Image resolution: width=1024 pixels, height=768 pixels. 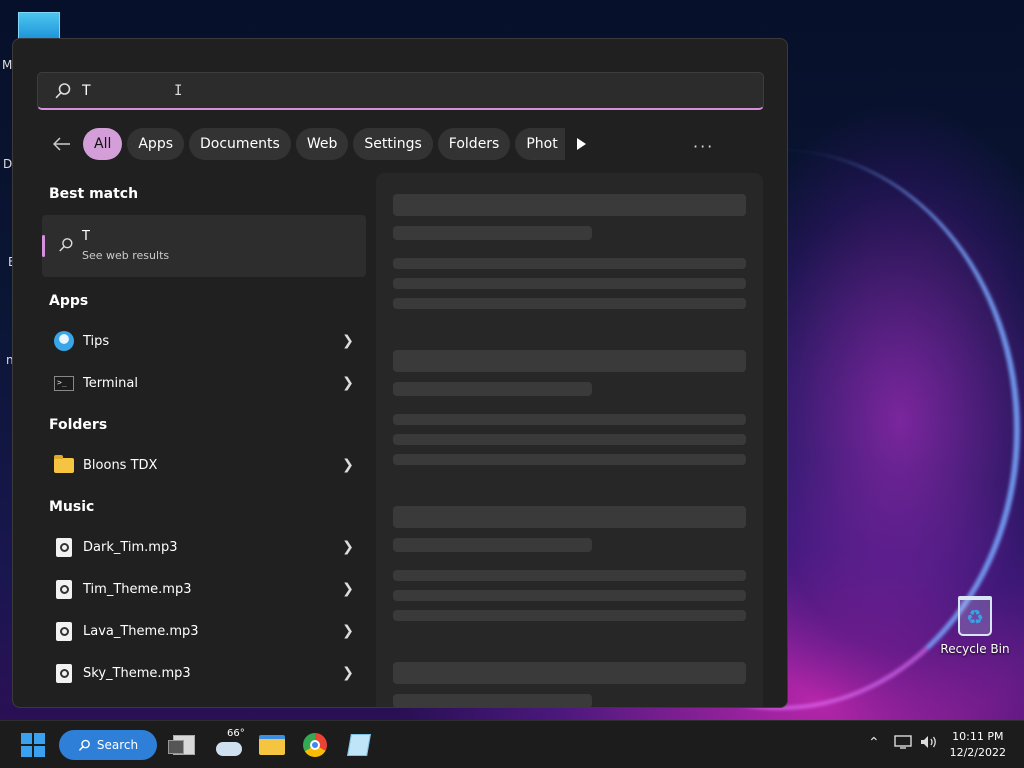 I want to click on list-item-bloons-tdx: Bloons TDX ❯, so click(x=204, y=465).